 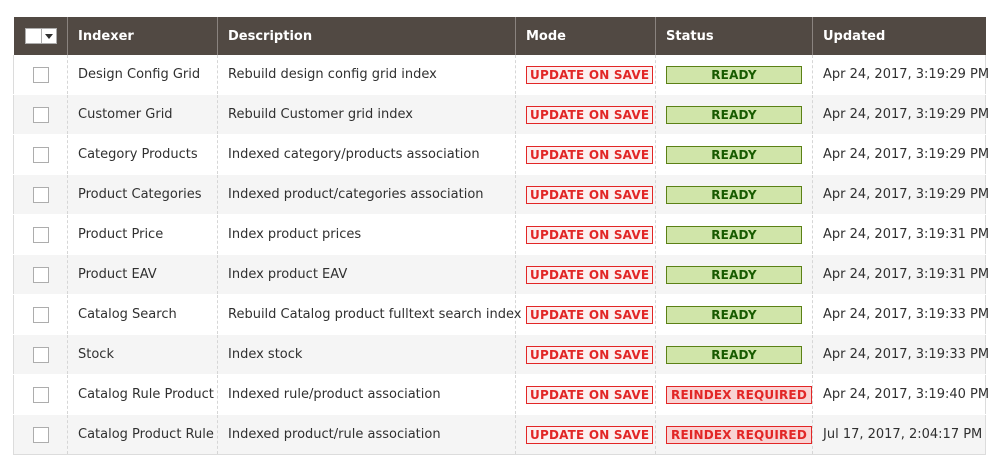 I want to click on indexer-name: Product EAV, so click(x=117, y=274).